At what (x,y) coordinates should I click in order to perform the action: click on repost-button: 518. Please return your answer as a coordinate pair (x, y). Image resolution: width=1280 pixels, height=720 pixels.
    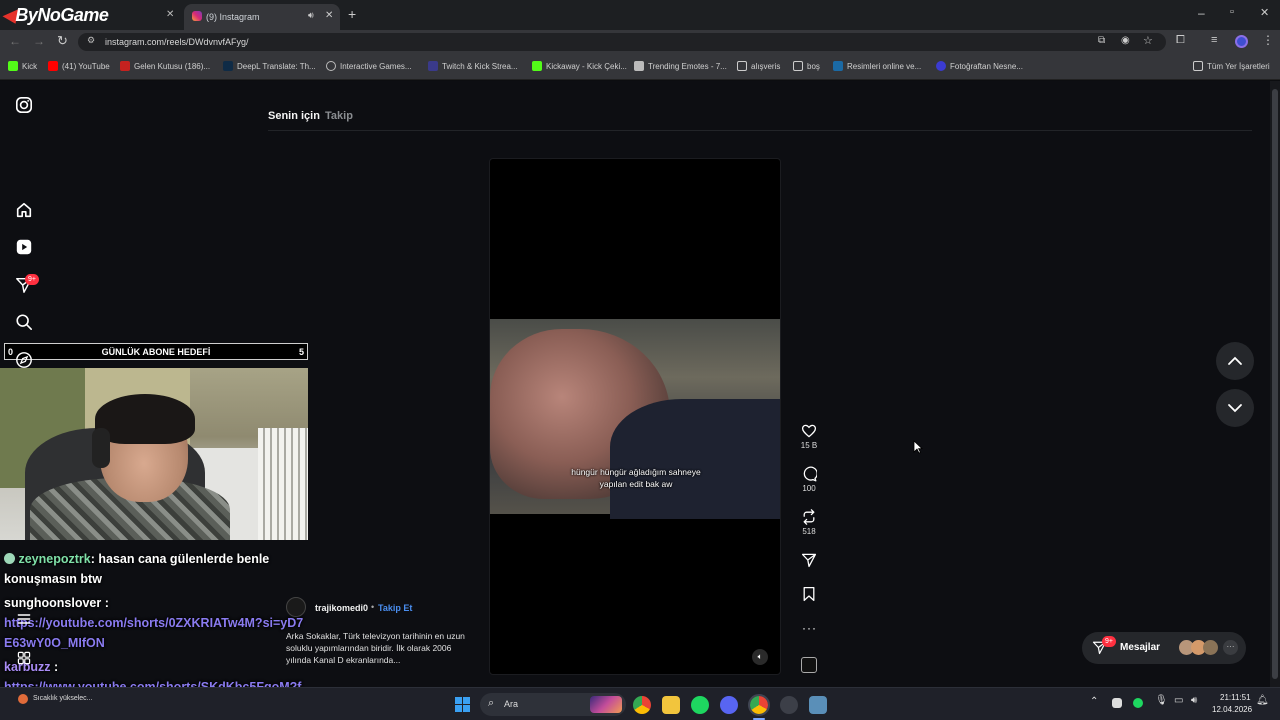
    Looking at the image, I should click on (809, 522).